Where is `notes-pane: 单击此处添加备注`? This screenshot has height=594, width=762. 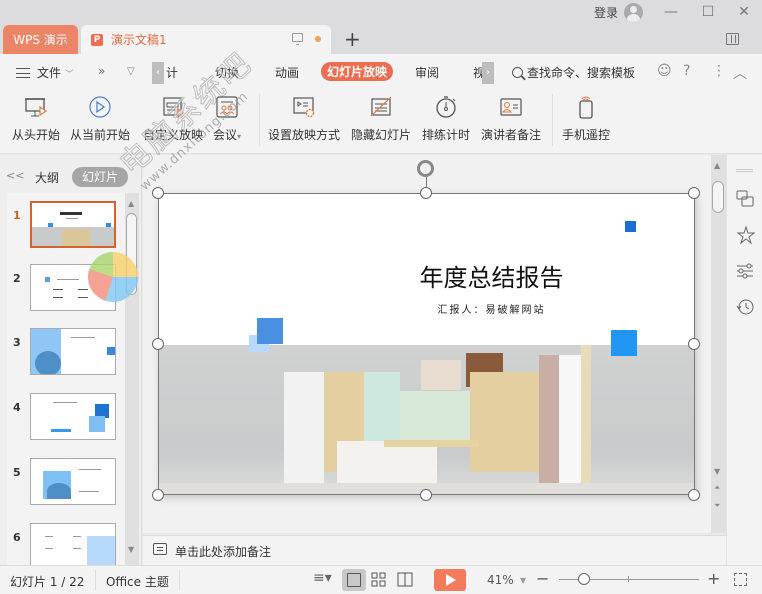 notes-pane: 单击此处添加备注 is located at coordinates (434, 550).